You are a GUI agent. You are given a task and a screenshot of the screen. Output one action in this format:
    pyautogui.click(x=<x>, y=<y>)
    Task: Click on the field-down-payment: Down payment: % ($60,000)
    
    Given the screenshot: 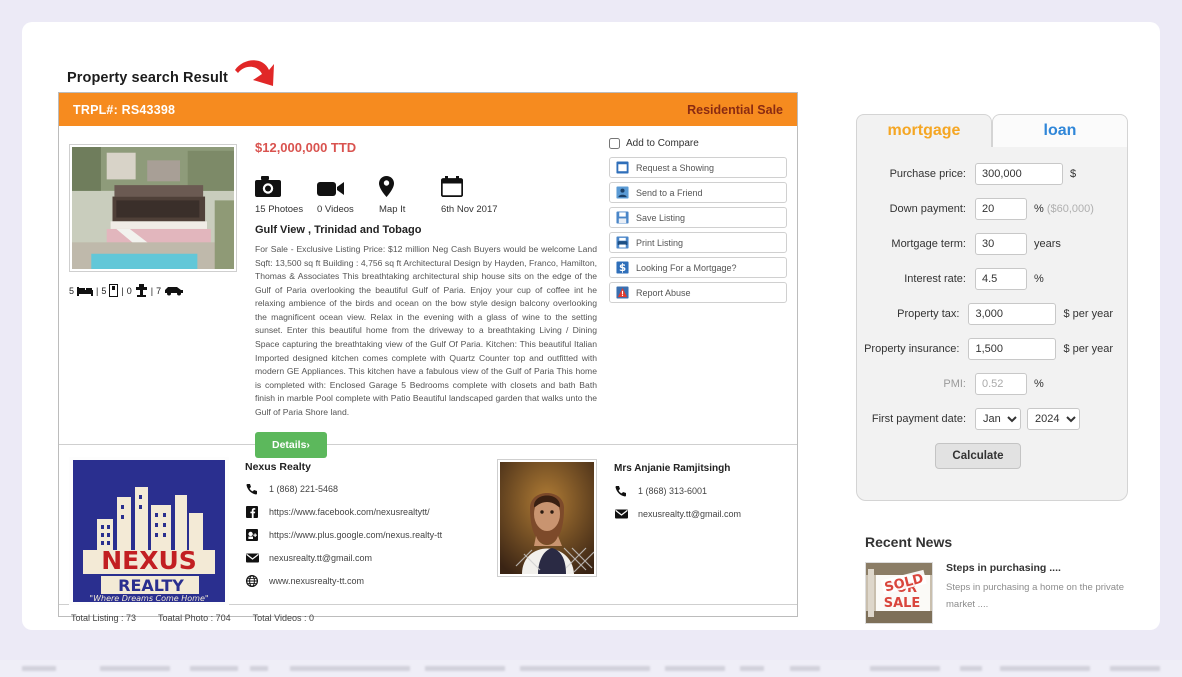 What is the action you would take?
    pyautogui.click(x=985, y=209)
    